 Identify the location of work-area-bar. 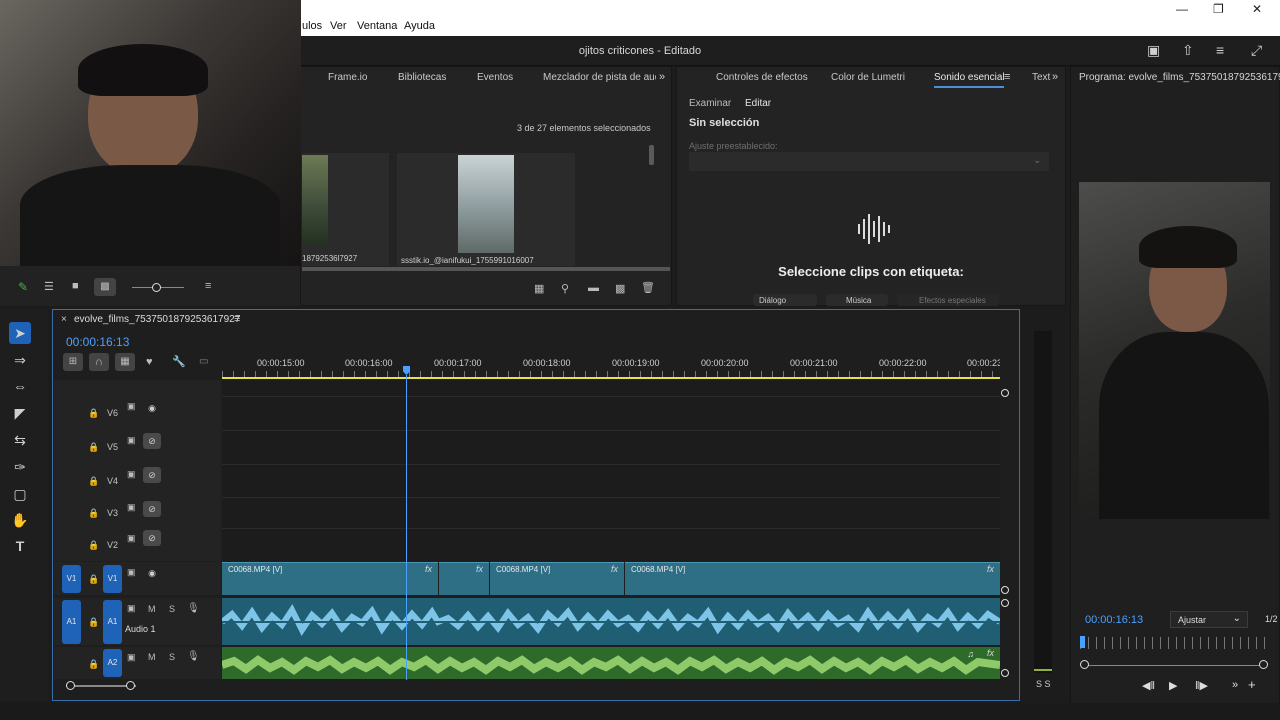
(611, 378).